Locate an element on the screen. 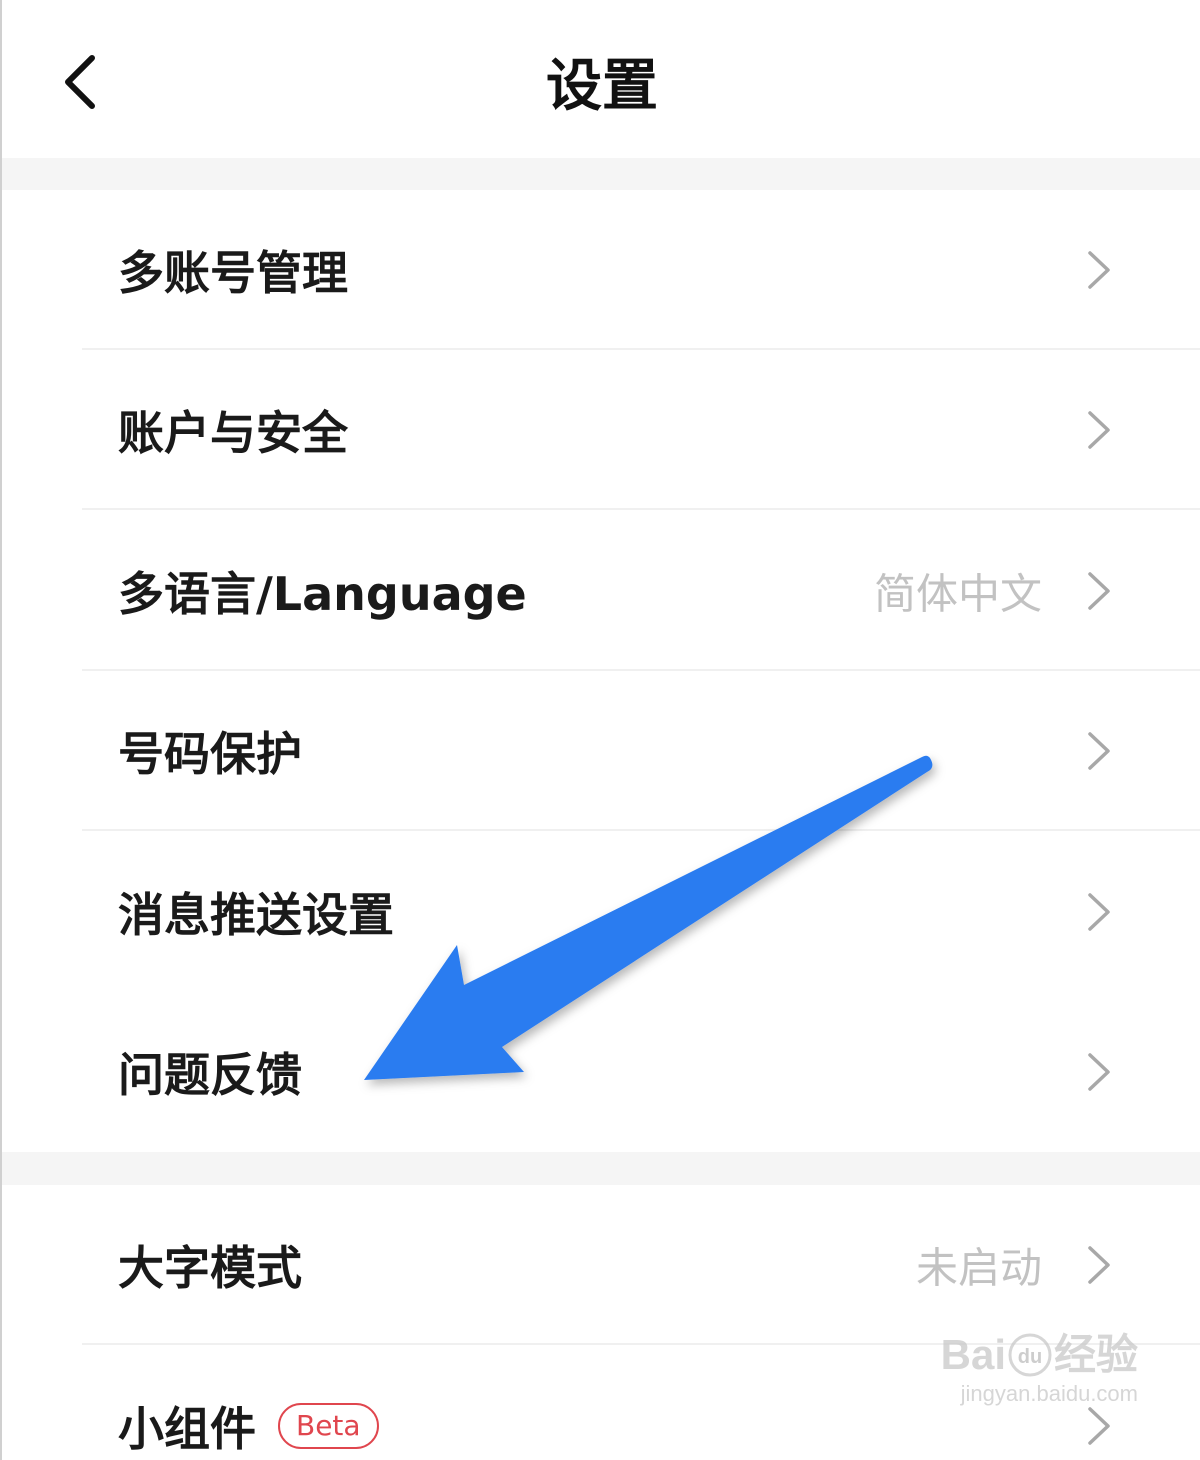  settings-item-label: 小组件 Beta is located at coordinates (248, 1426).